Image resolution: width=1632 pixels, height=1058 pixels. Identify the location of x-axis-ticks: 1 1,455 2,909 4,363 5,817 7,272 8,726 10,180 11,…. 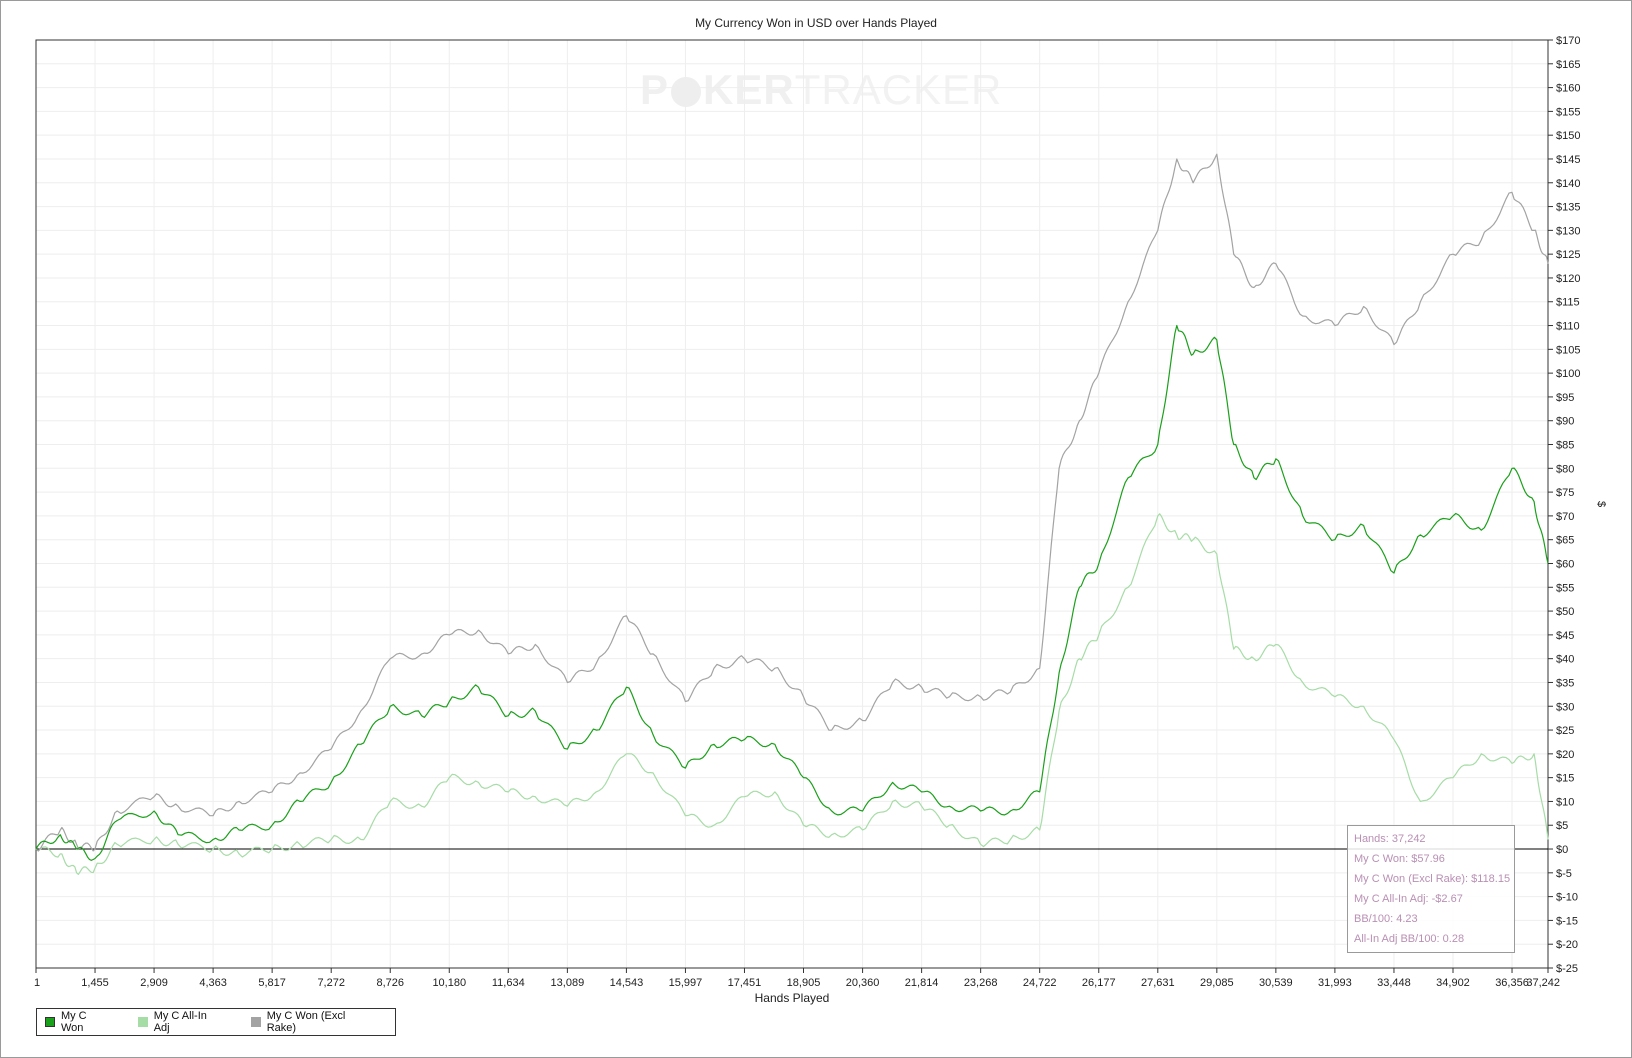
(797, 978).